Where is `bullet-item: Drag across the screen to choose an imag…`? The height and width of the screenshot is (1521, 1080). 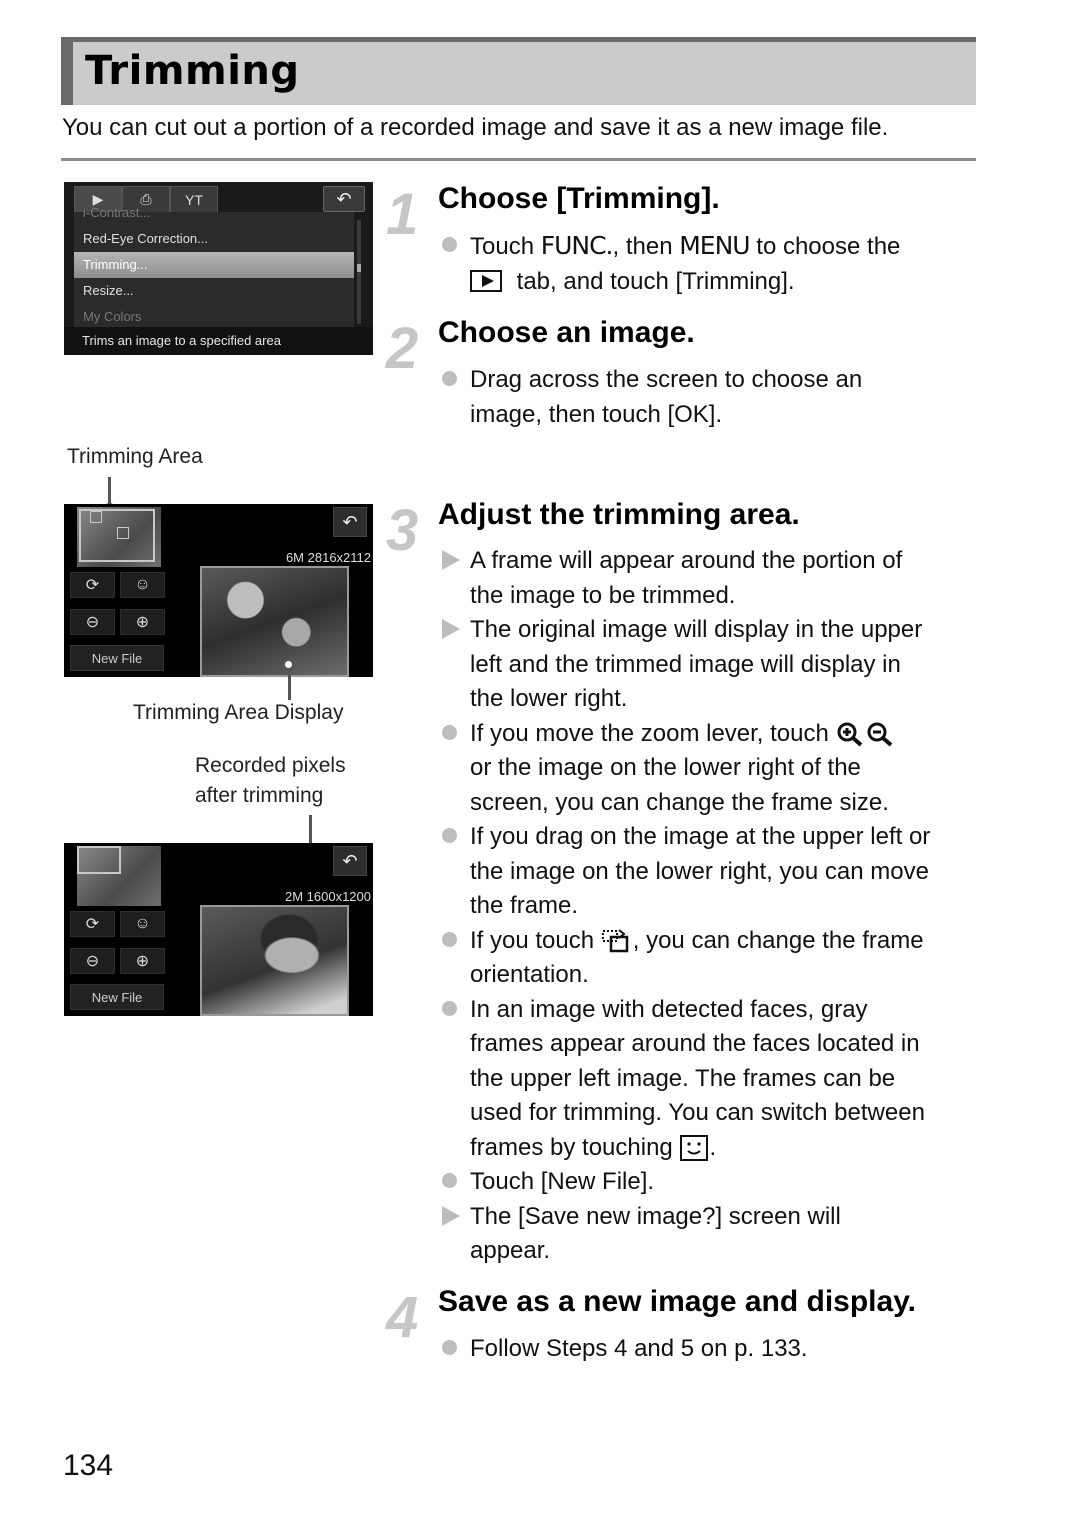
bullet-item: Drag across the screen to choose an imag… is located at coordinates (710, 397).